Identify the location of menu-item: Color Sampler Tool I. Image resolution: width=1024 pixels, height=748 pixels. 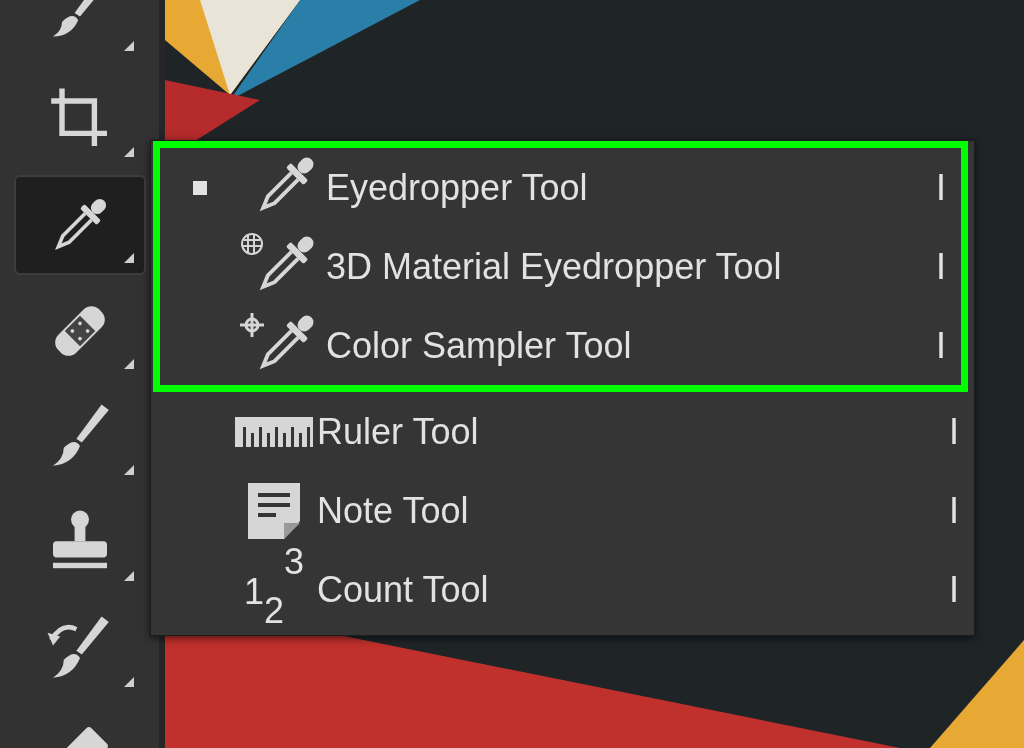
(560, 345).